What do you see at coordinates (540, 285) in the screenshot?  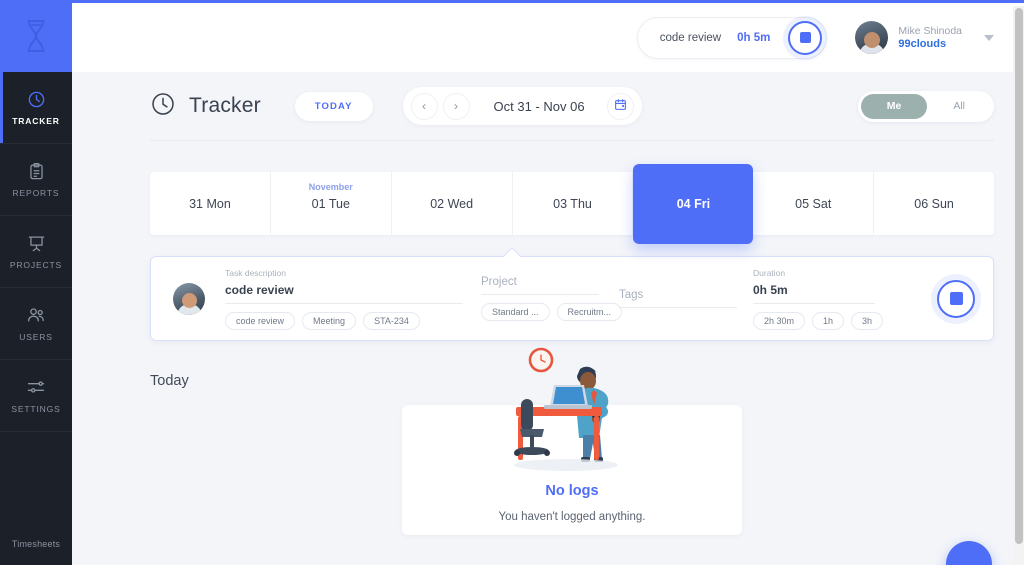 I see `project-input: Project` at bounding box center [540, 285].